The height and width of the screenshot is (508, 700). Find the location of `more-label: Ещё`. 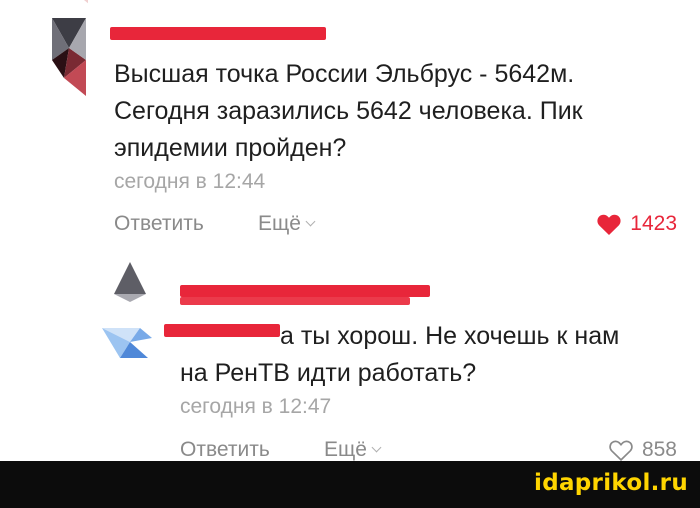

more-label: Ещё is located at coordinates (345, 449).